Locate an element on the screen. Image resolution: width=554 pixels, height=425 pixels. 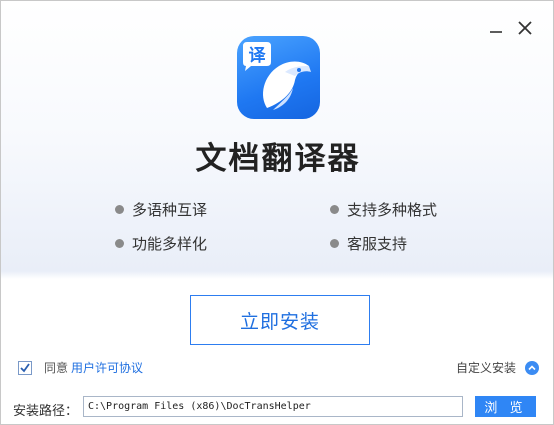
checkmark-icon is located at coordinates (25, 367).